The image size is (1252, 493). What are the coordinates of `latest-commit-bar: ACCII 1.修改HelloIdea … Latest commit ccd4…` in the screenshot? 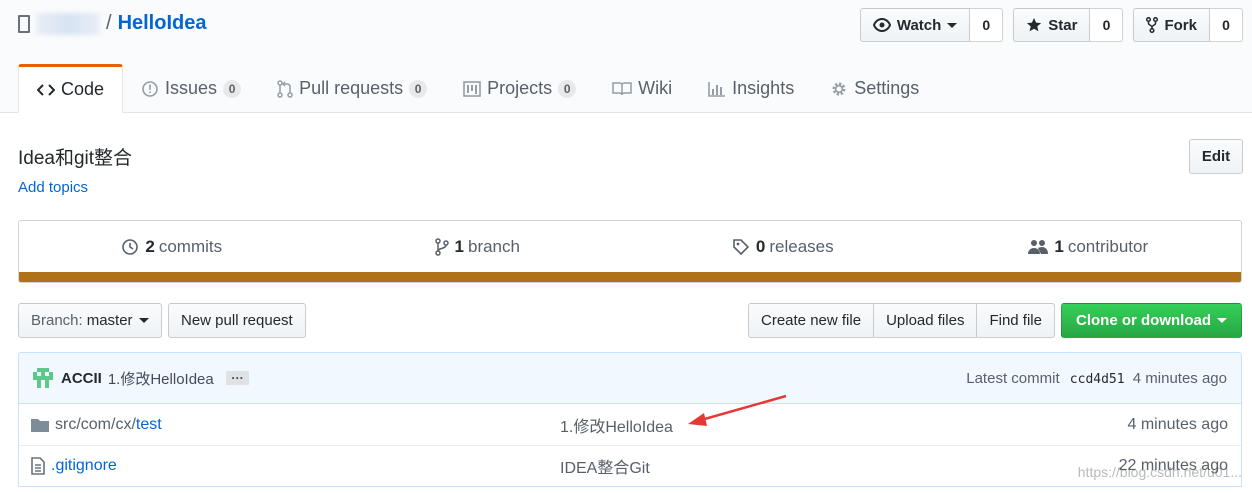 It's located at (630, 378).